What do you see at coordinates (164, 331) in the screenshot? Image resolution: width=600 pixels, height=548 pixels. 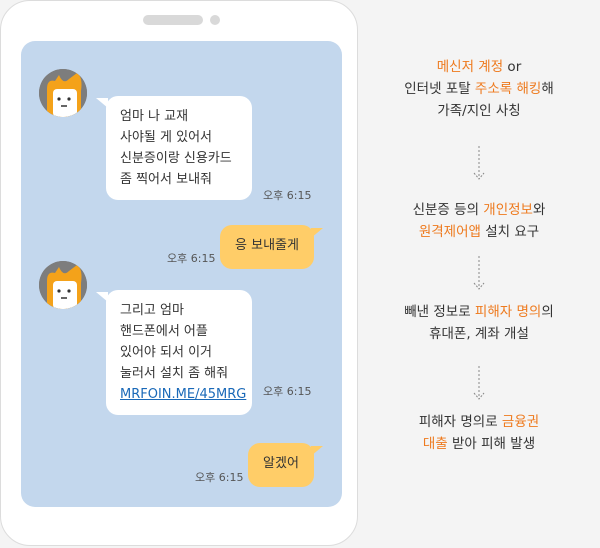 I see `message-line: 핸드폰에서 어플` at bounding box center [164, 331].